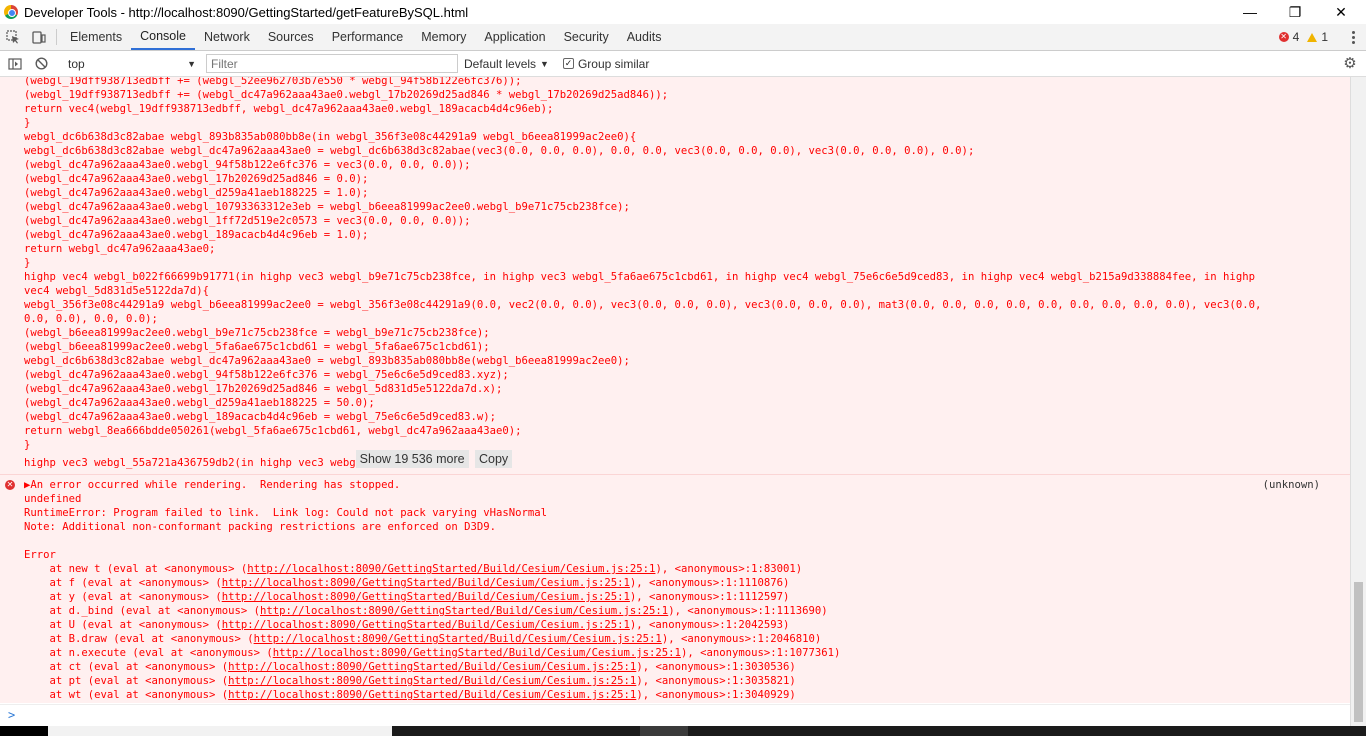  Describe the element at coordinates (716, 681) in the screenshot. I see `stack-frame-suffix: ), <anonymous>:1:3035821)` at that location.